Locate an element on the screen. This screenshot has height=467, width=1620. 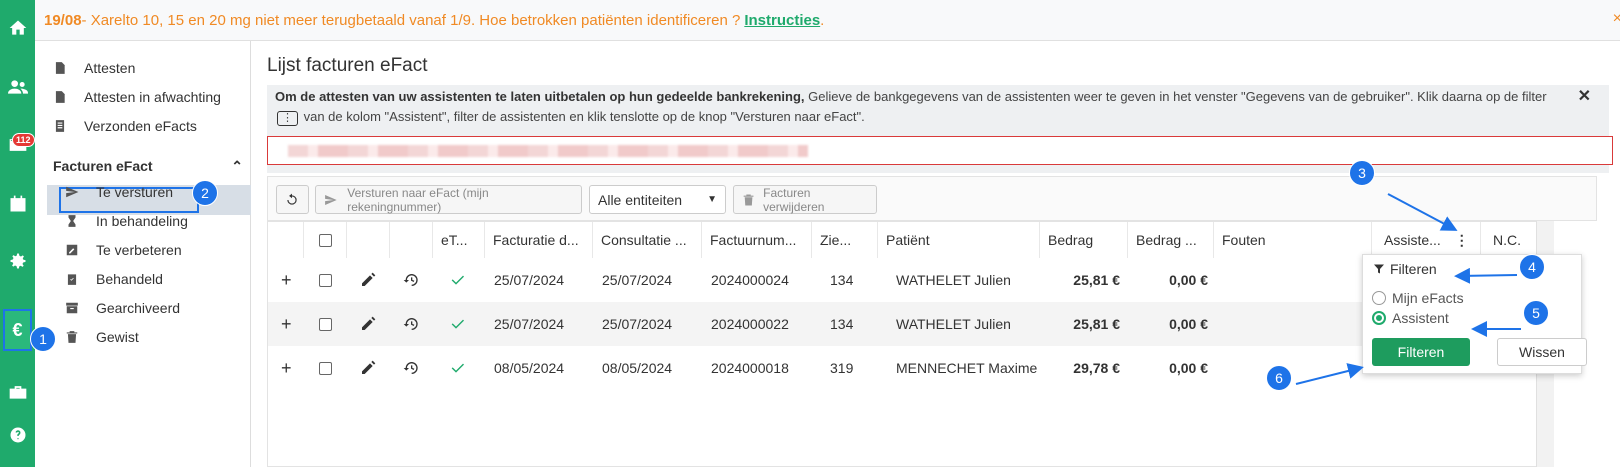
cell-consult-date: 25/07/2024 is located at coordinates (637, 280).